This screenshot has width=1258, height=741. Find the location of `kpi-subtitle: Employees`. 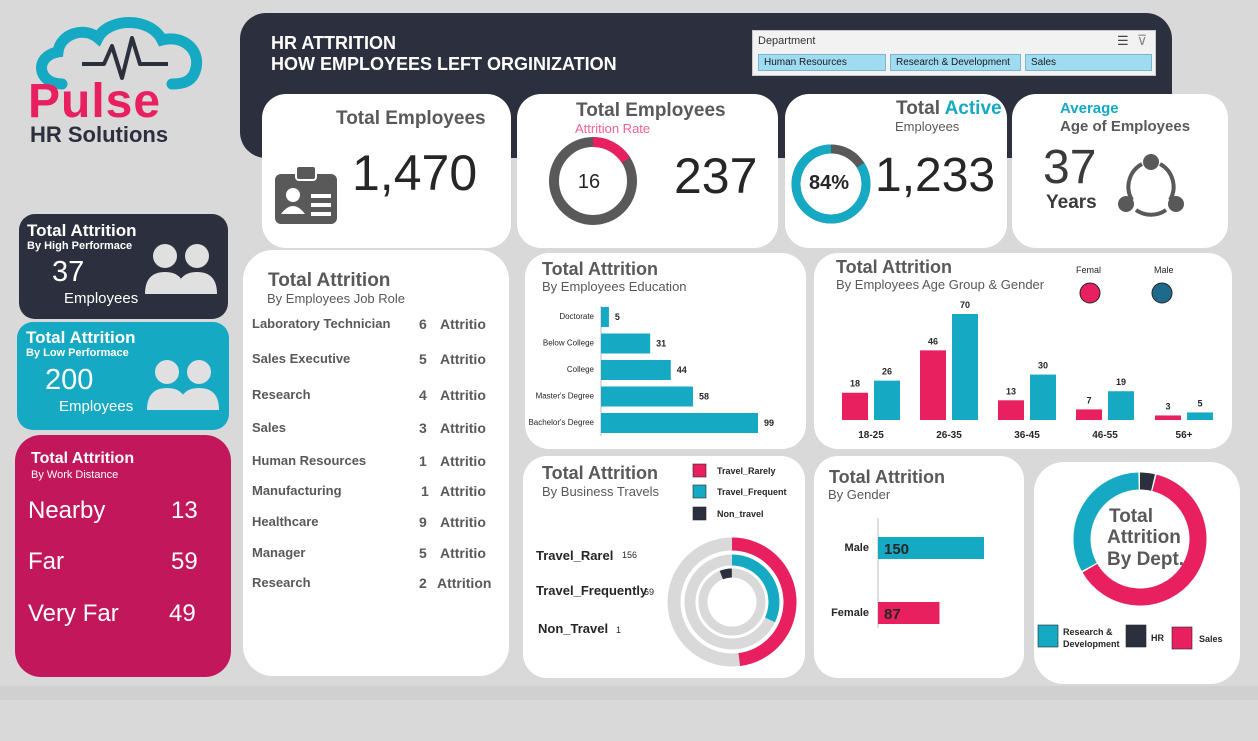

kpi-subtitle: Employees is located at coordinates (927, 126).